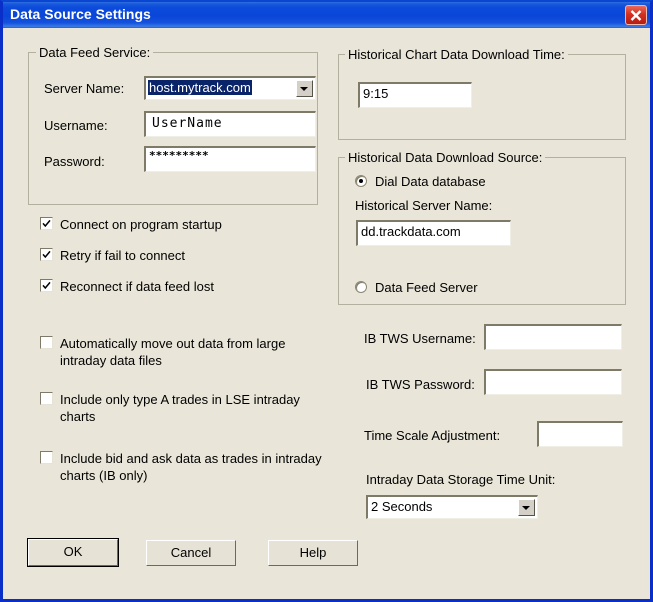  What do you see at coordinates (415, 95) in the screenshot?
I see `historical-chart-time-input: 9:15` at bounding box center [415, 95].